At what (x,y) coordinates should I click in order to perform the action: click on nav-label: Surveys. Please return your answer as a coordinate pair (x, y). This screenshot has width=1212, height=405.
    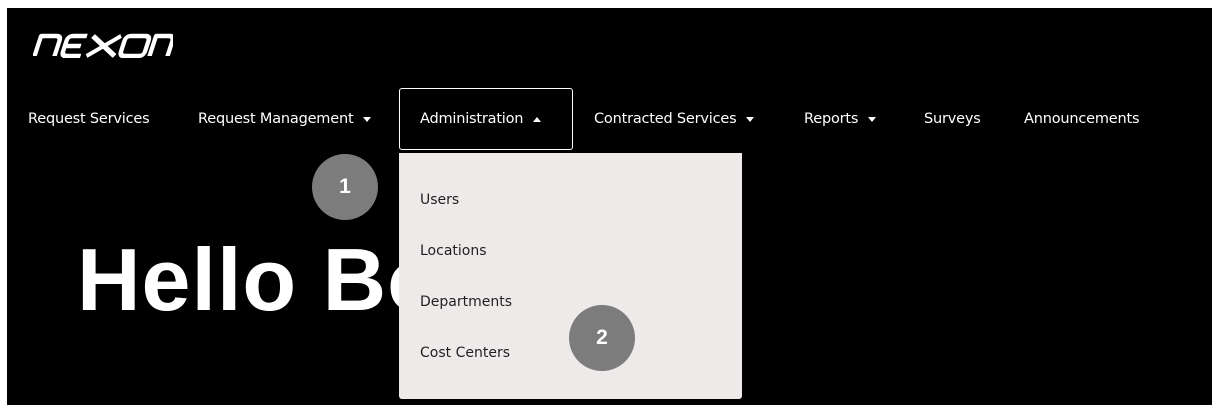
    Looking at the image, I should click on (952, 119).